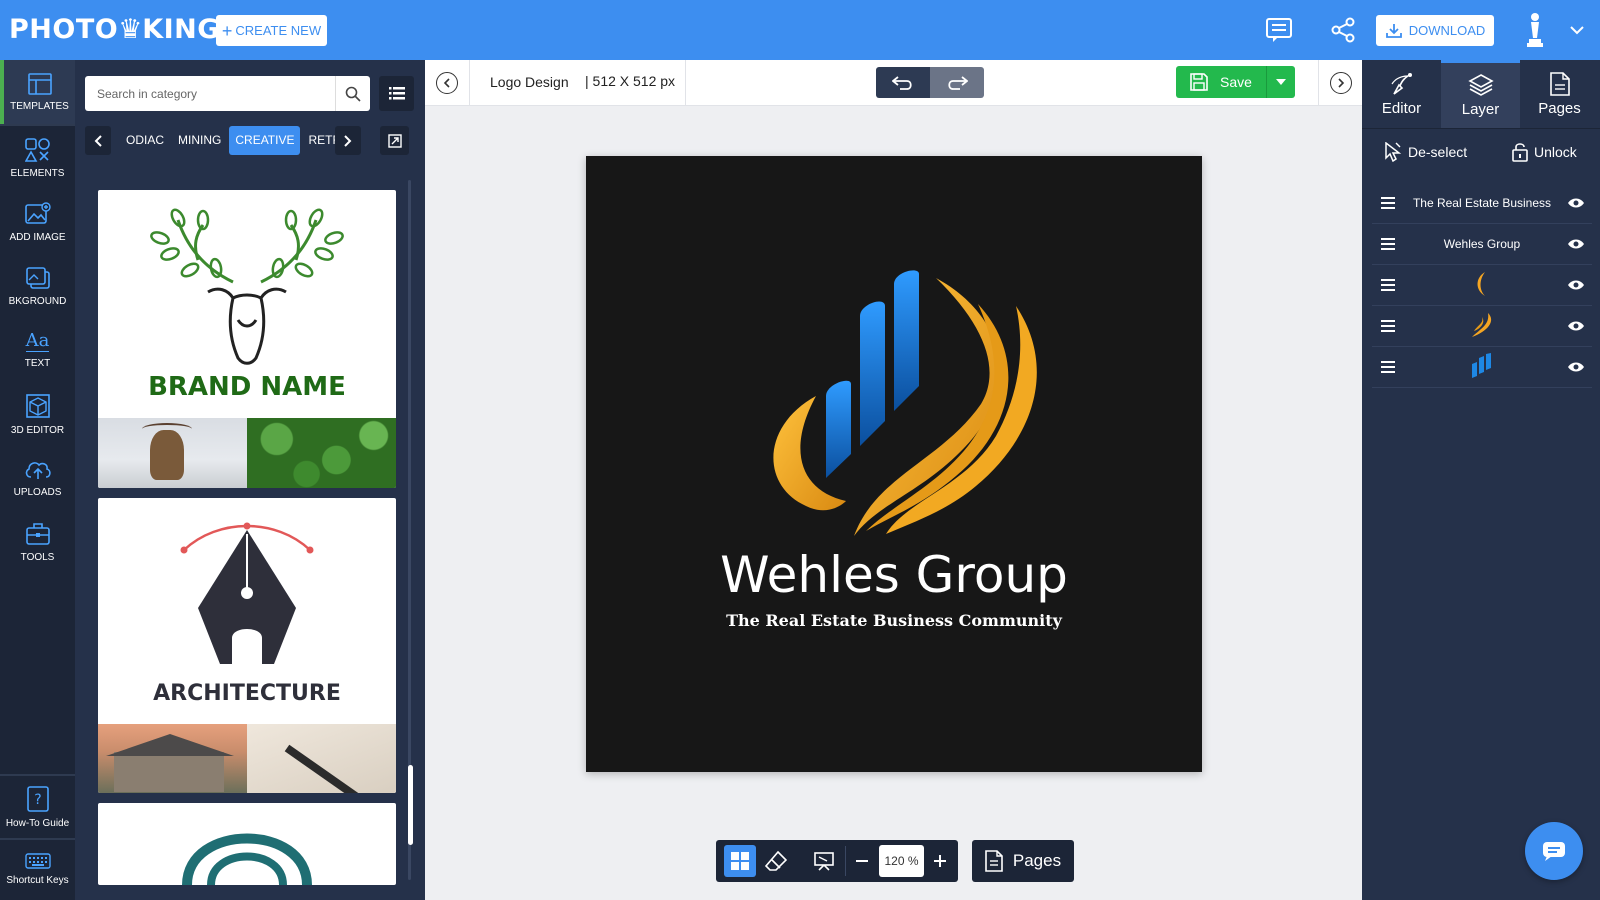  I want to click on undo-redo-group, so click(930, 82).